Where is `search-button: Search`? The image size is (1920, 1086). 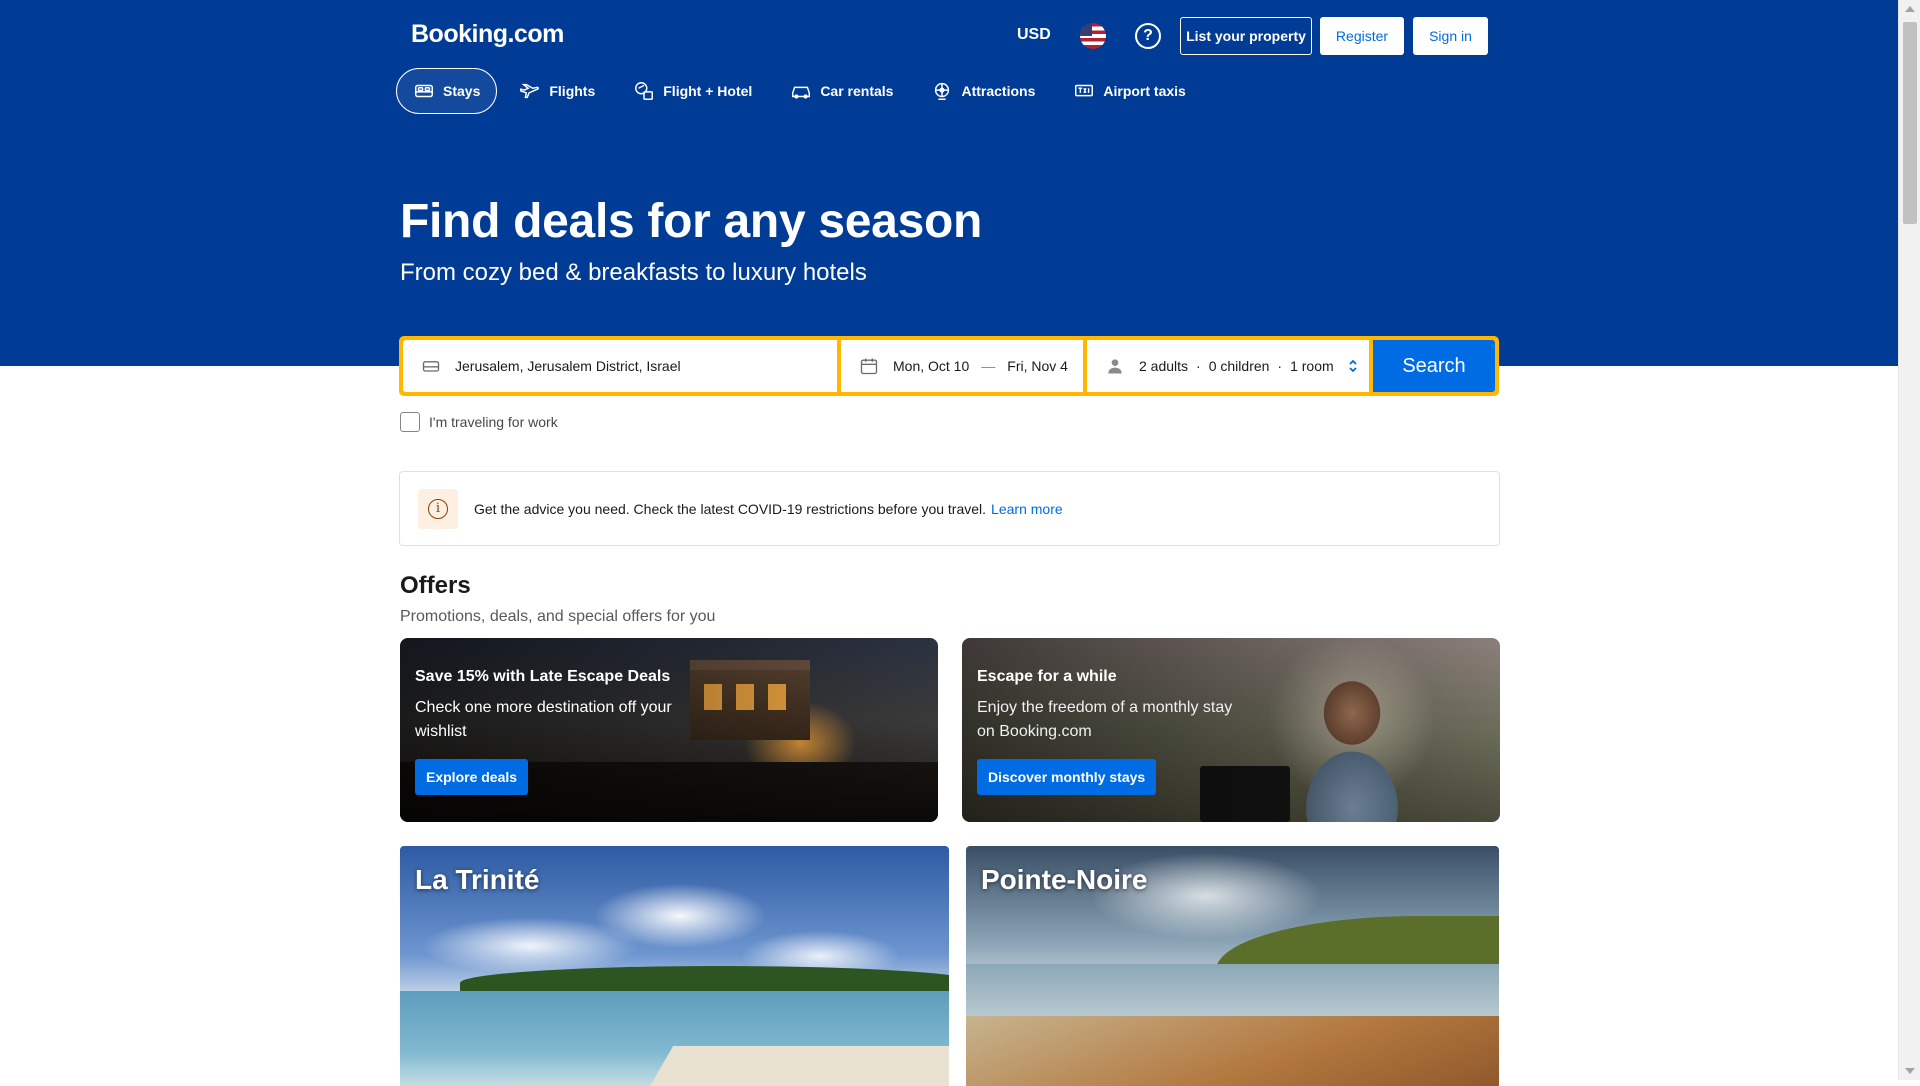 search-button: Search is located at coordinates (1434, 366).